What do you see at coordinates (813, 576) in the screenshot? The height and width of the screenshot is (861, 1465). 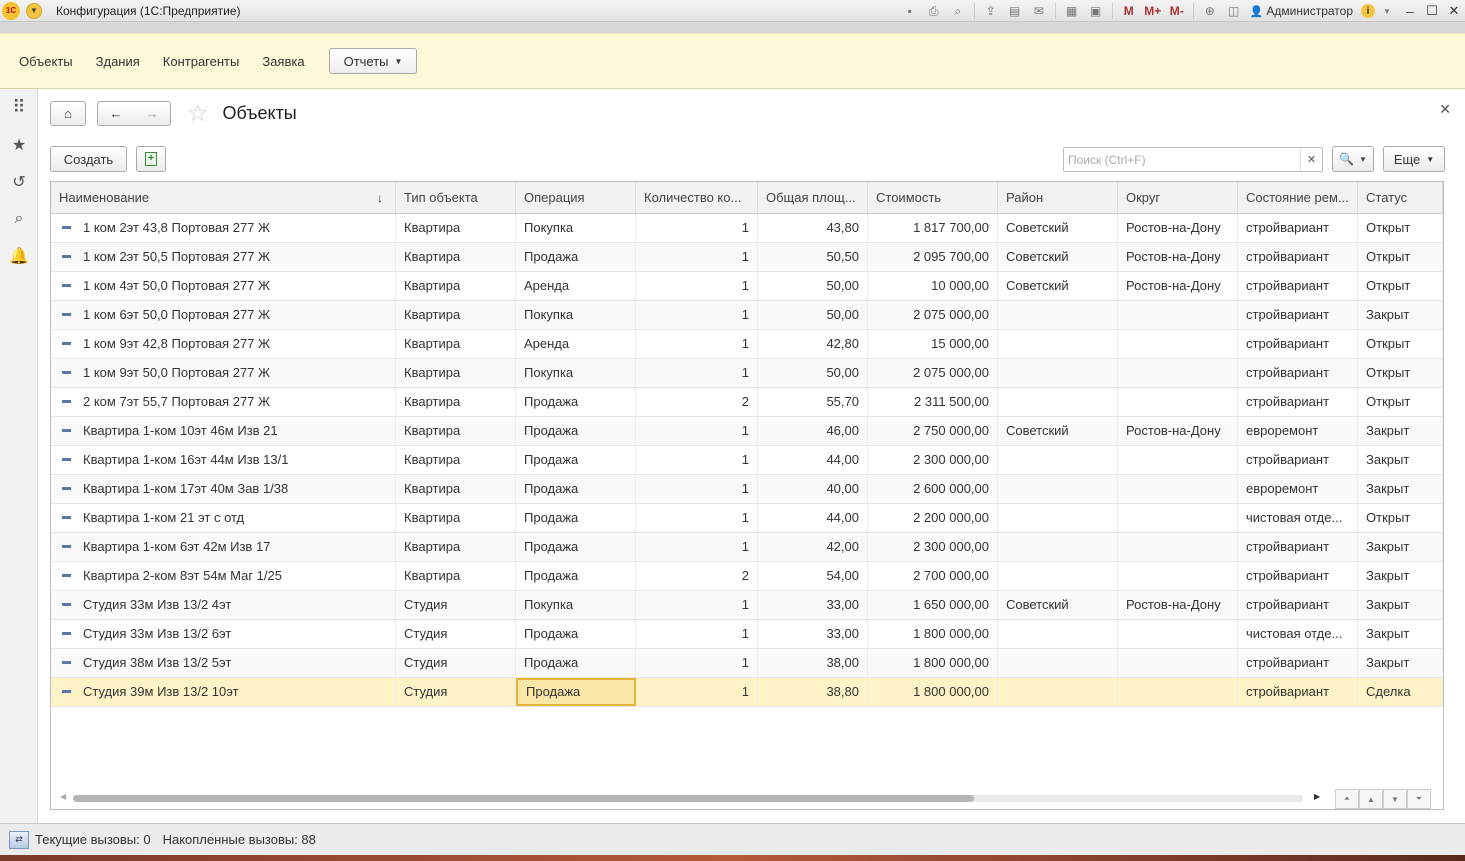 I see `table-cell: 54,00` at bounding box center [813, 576].